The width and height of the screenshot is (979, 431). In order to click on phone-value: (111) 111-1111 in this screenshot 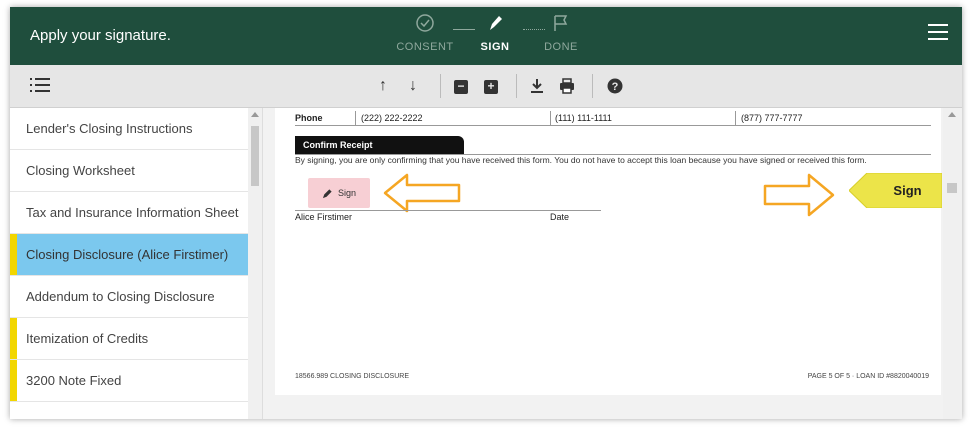, I will do `click(583, 118)`.